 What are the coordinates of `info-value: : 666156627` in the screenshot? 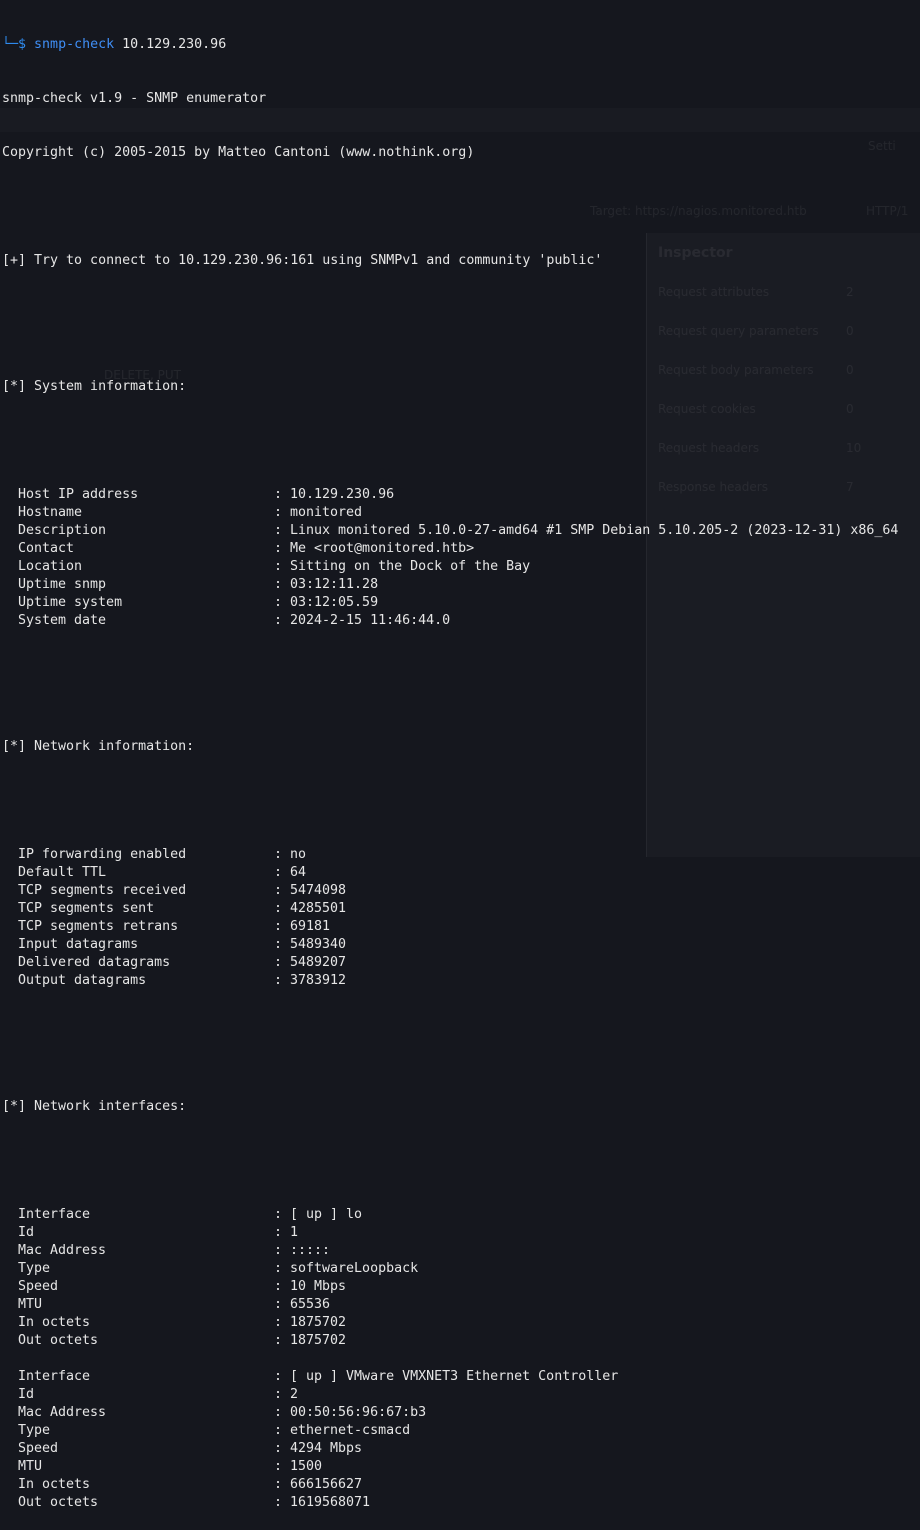 It's located at (318, 1484).